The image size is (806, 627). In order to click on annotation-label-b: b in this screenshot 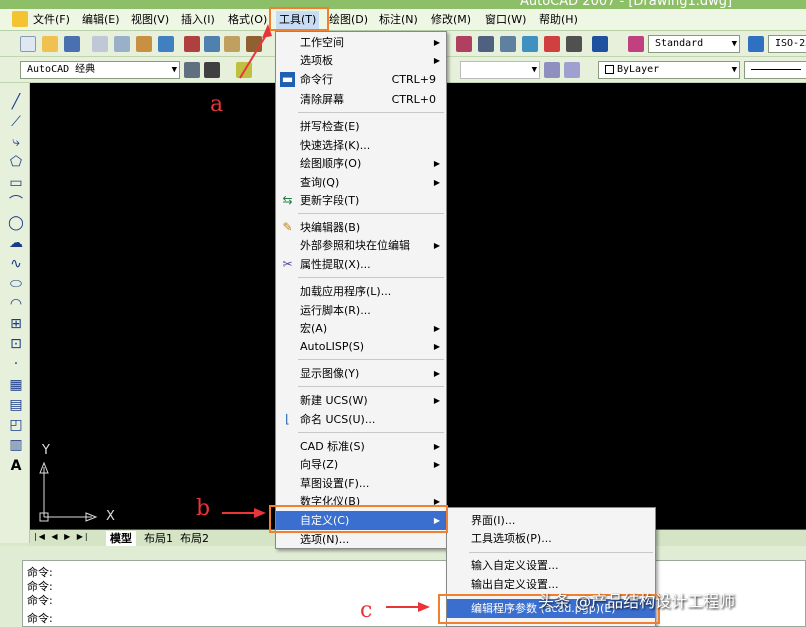, I will do `click(203, 508)`.